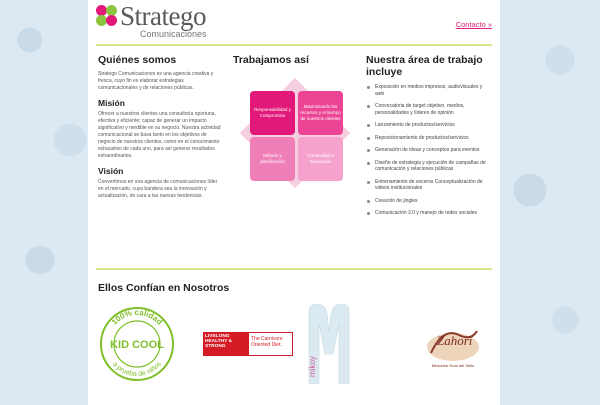  Describe the element at coordinates (173, 34) in the screenshot. I see `logo-subtitle: Comunicaciones` at that location.